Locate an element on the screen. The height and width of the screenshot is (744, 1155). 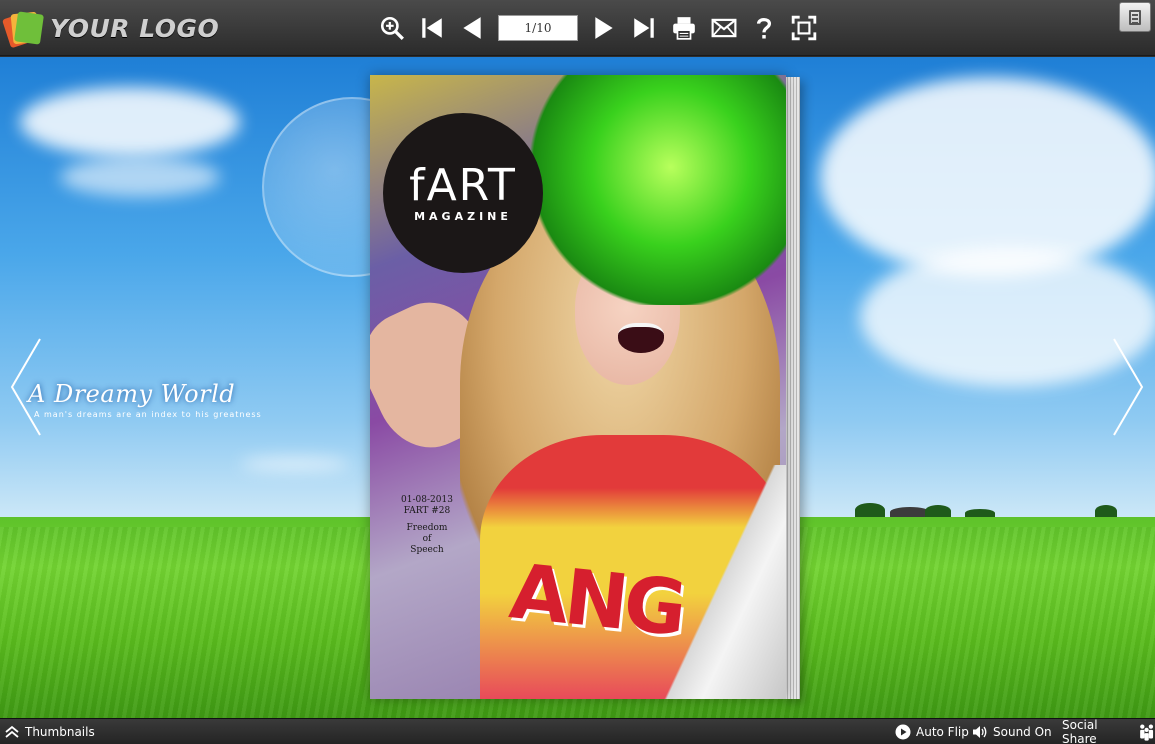
auto-flip-label: Auto Flip is located at coordinates (942, 732).